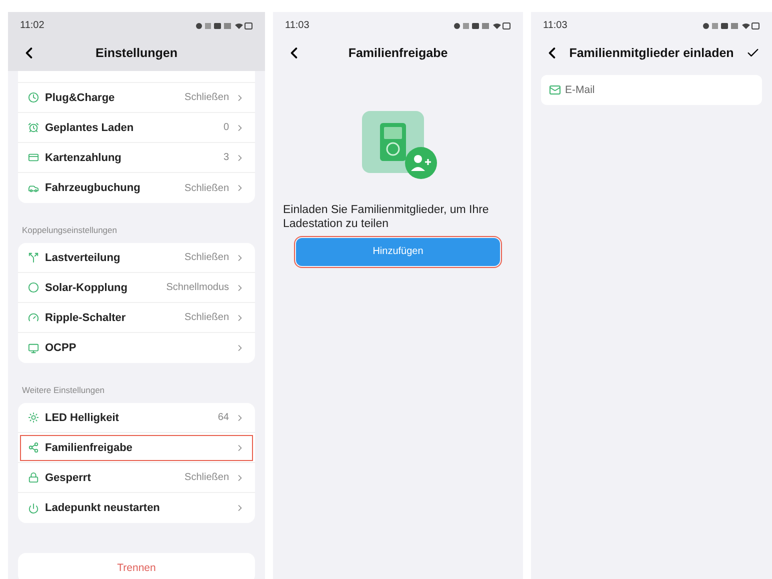 This screenshot has height=579, width=772. What do you see at coordinates (63, 390) in the screenshot?
I see `section-label: Weitere Einstellungen` at bounding box center [63, 390].